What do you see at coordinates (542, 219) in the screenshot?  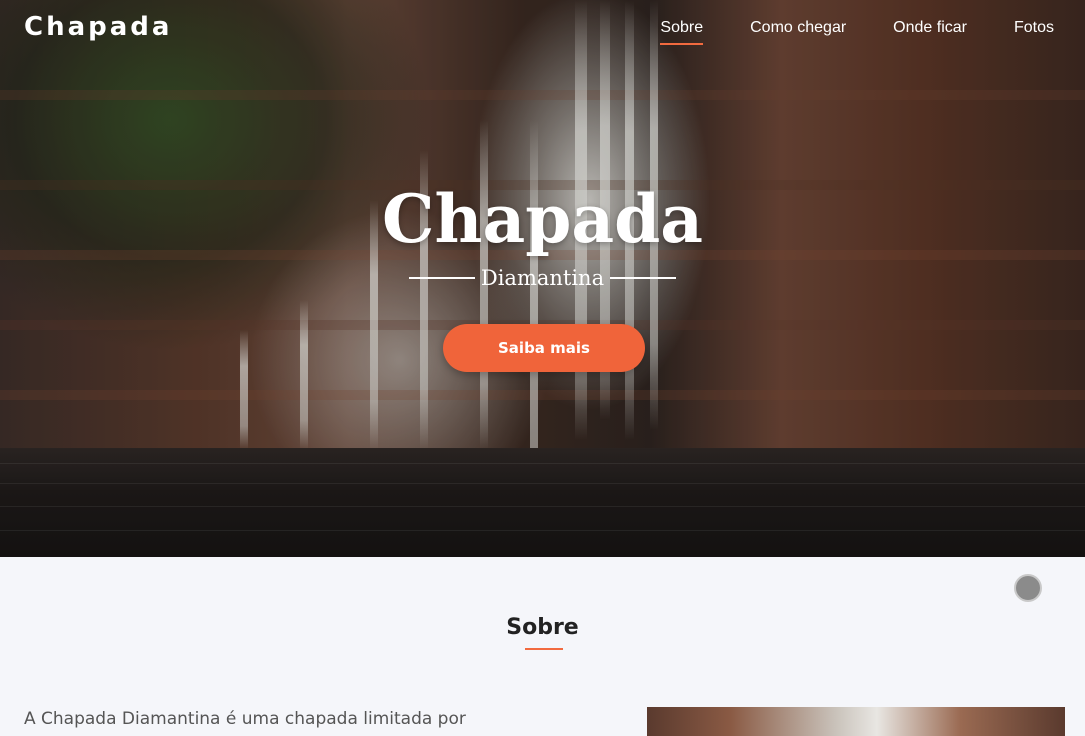 I see `hero-title: Chapada` at bounding box center [542, 219].